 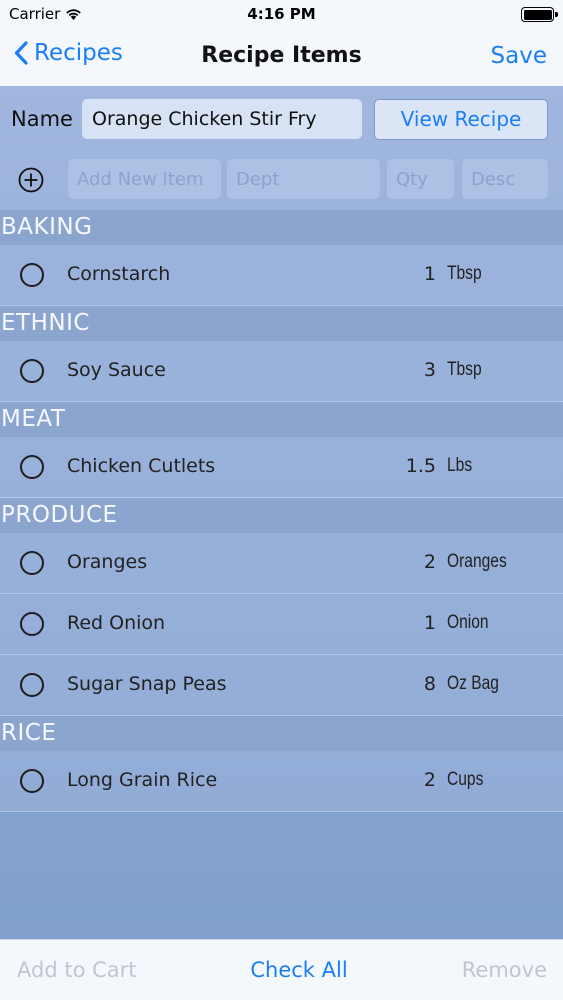 I want to click on item-unit: Onion, so click(x=468, y=622).